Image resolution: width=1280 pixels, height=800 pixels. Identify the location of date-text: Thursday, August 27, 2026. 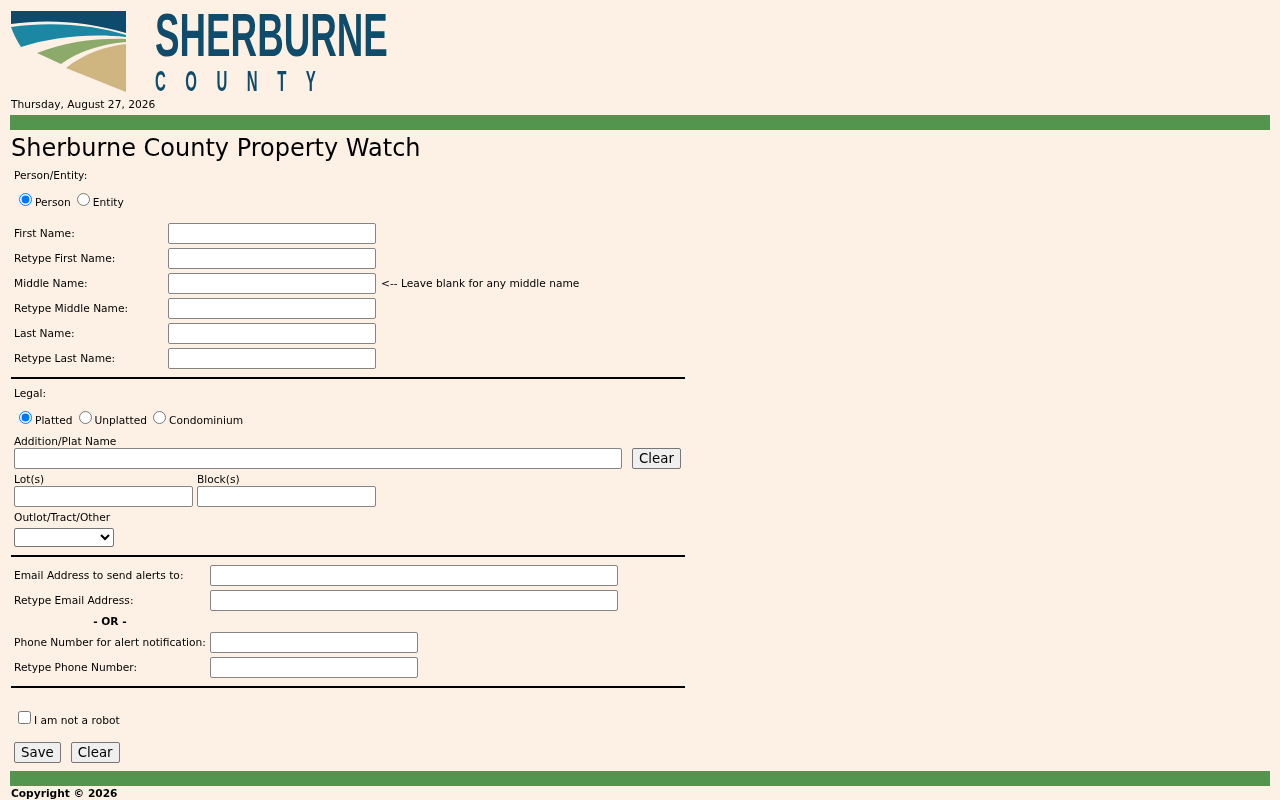
(84, 104).